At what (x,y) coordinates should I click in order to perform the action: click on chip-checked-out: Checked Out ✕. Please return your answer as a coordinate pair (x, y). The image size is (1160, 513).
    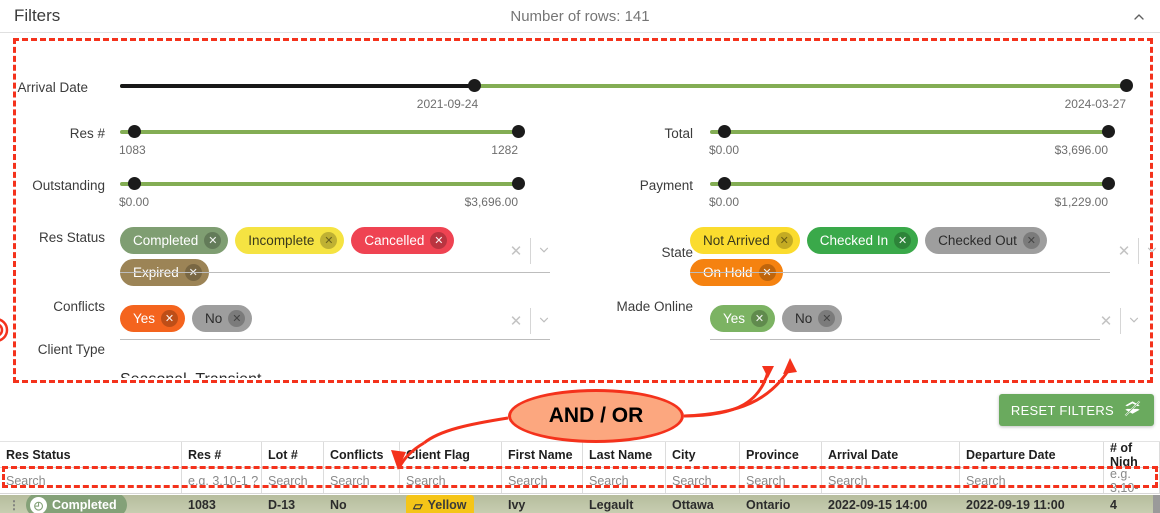
    Looking at the image, I should click on (986, 240).